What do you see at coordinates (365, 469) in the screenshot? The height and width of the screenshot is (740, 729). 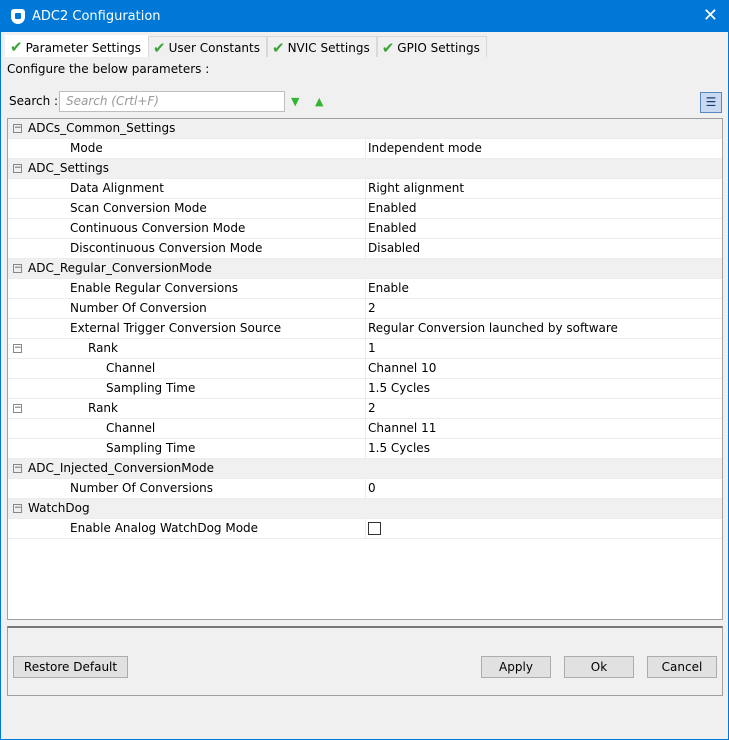 I see `tree-group-row: − ADC_Injected_ConversionMode` at bounding box center [365, 469].